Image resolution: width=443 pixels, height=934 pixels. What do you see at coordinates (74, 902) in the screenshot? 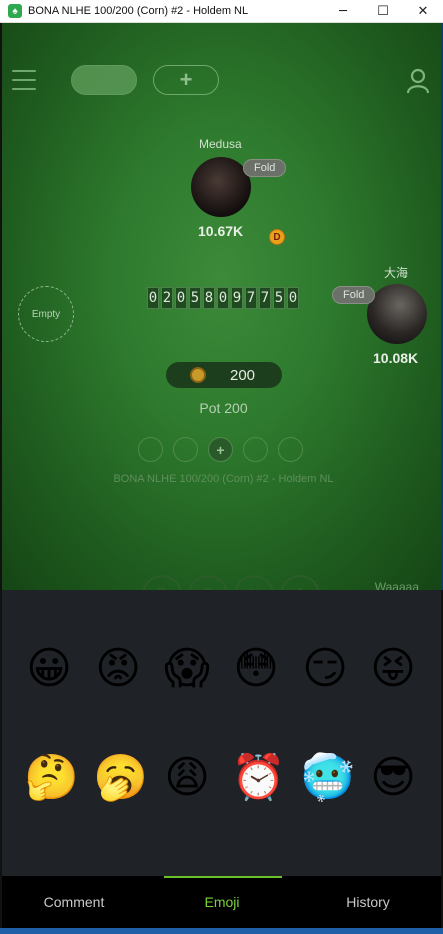
I see `tab-comment: Comment` at bounding box center [74, 902].